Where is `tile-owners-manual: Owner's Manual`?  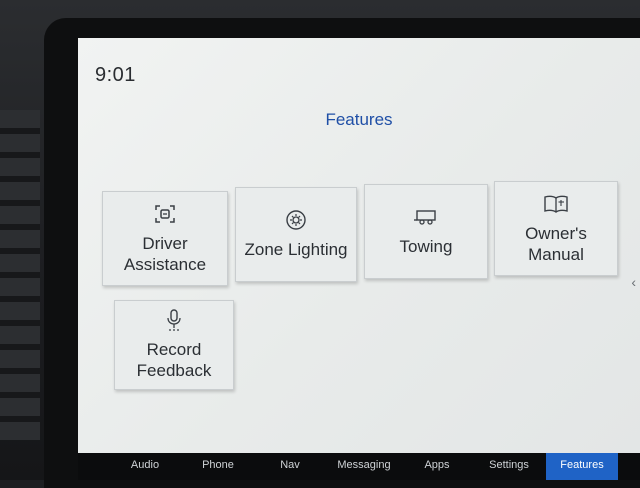 tile-owners-manual: Owner's Manual is located at coordinates (556, 228).